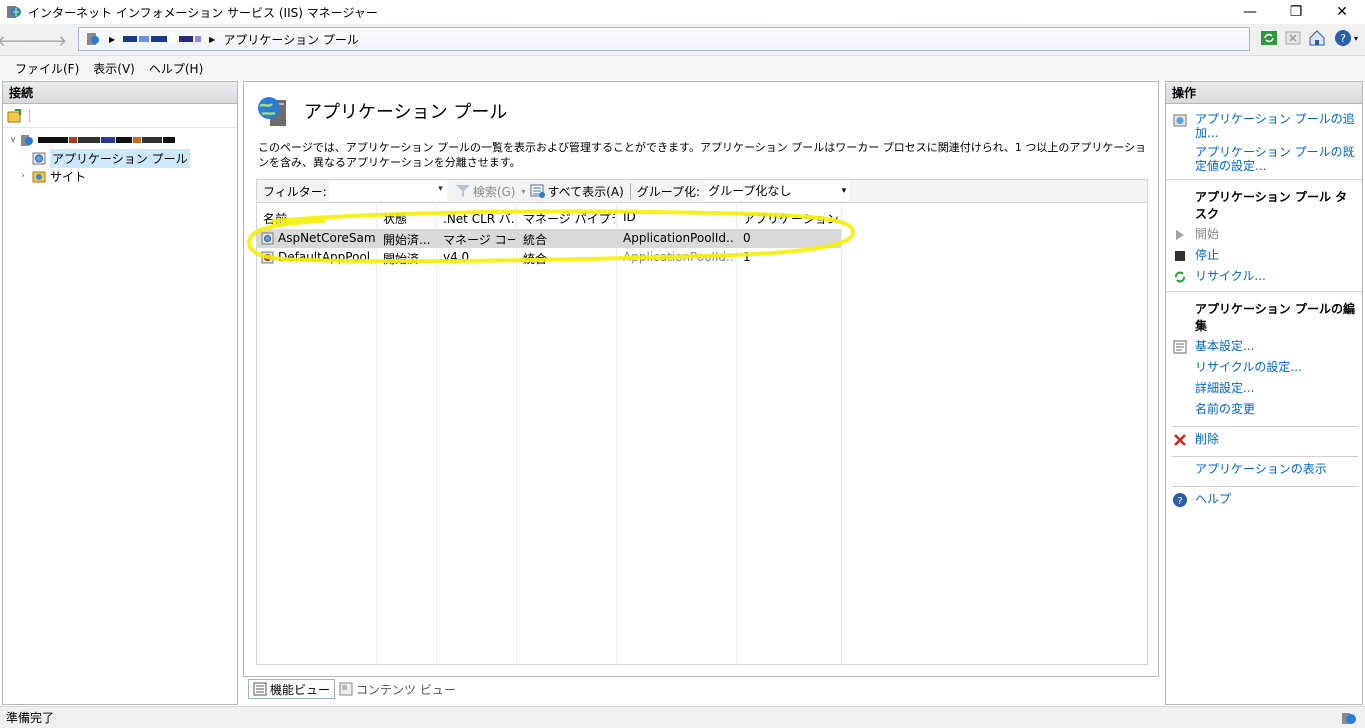 The height and width of the screenshot is (728, 1365). What do you see at coordinates (1296, 12) in the screenshot?
I see `maximize-button: ❐` at bounding box center [1296, 12].